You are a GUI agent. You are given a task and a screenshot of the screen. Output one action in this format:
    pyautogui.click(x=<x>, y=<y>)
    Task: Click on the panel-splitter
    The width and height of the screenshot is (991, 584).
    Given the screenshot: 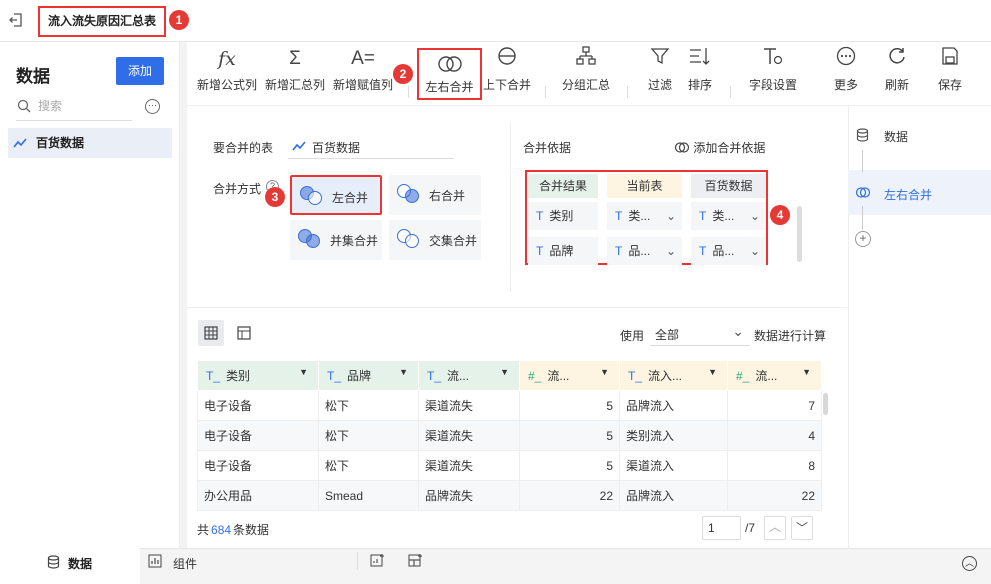 What is the action you would take?
    pyautogui.click(x=183, y=295)
    